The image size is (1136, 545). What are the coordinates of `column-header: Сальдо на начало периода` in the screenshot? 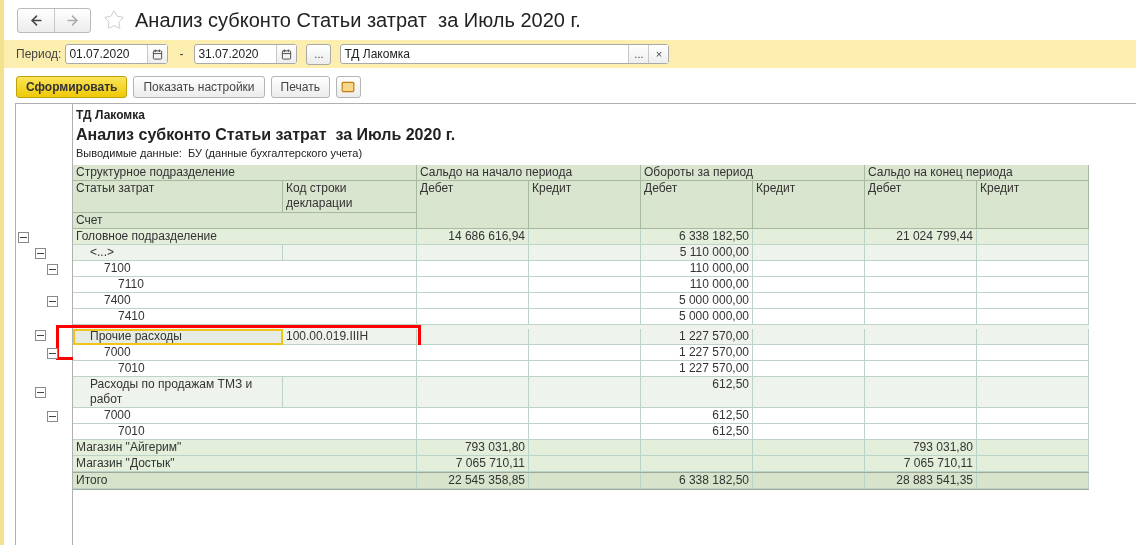 It's located at (529, 173).